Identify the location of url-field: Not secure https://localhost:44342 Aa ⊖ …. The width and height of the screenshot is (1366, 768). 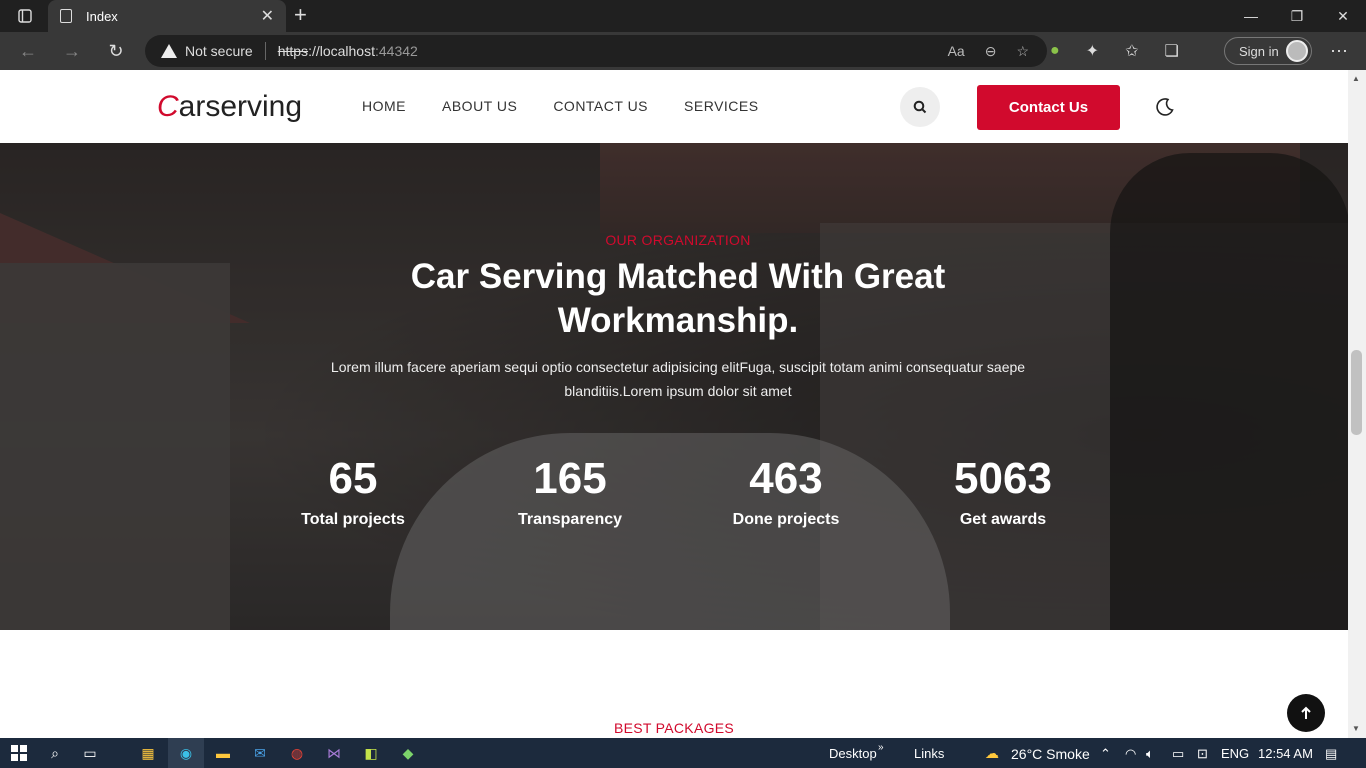
(596, 51).